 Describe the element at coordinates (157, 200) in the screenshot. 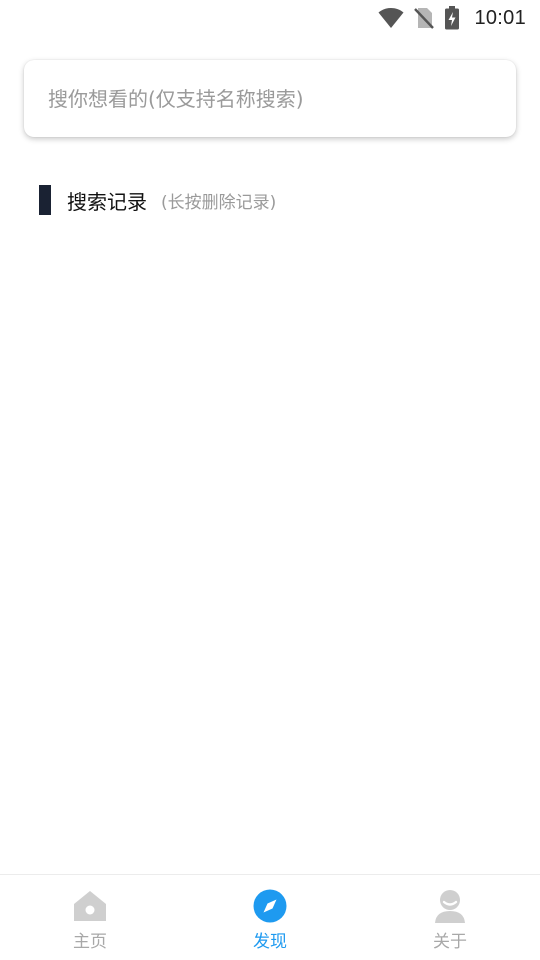

I see `search-history-header: 搜索记录 (长按删除记录)` at that location.